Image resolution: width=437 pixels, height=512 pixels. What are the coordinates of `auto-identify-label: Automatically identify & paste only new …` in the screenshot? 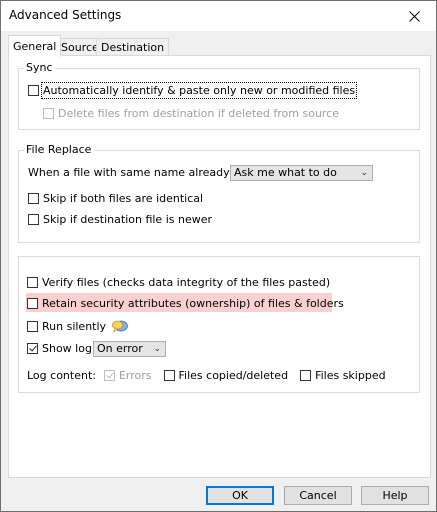 It's located at (199, 90).